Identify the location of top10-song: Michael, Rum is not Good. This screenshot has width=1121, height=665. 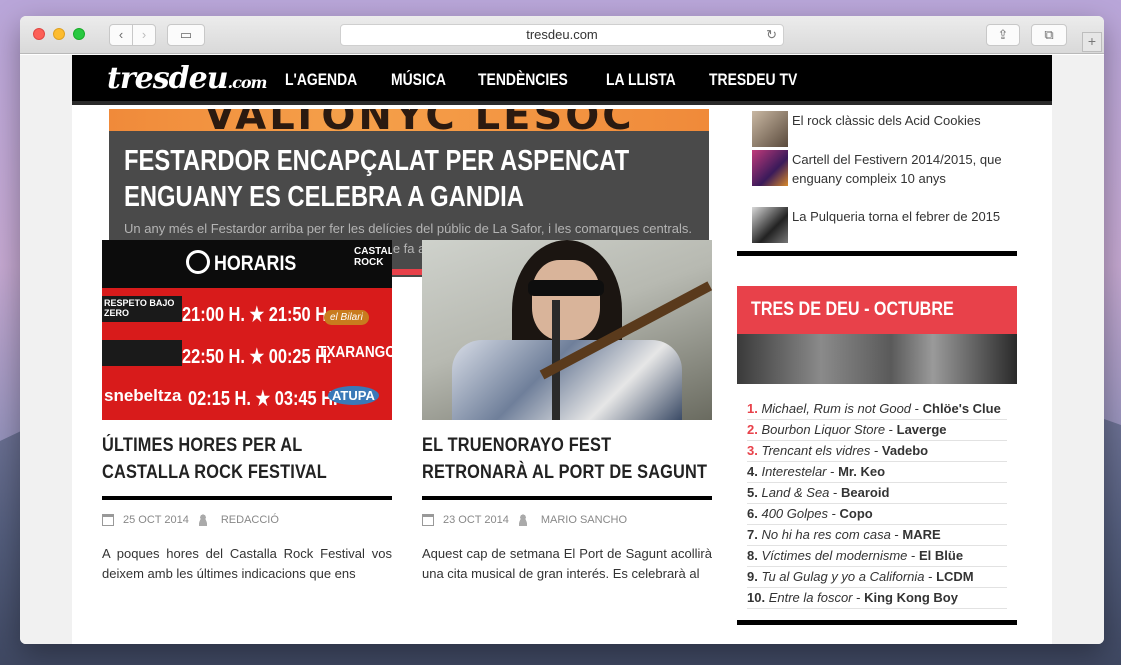
(836, 408).